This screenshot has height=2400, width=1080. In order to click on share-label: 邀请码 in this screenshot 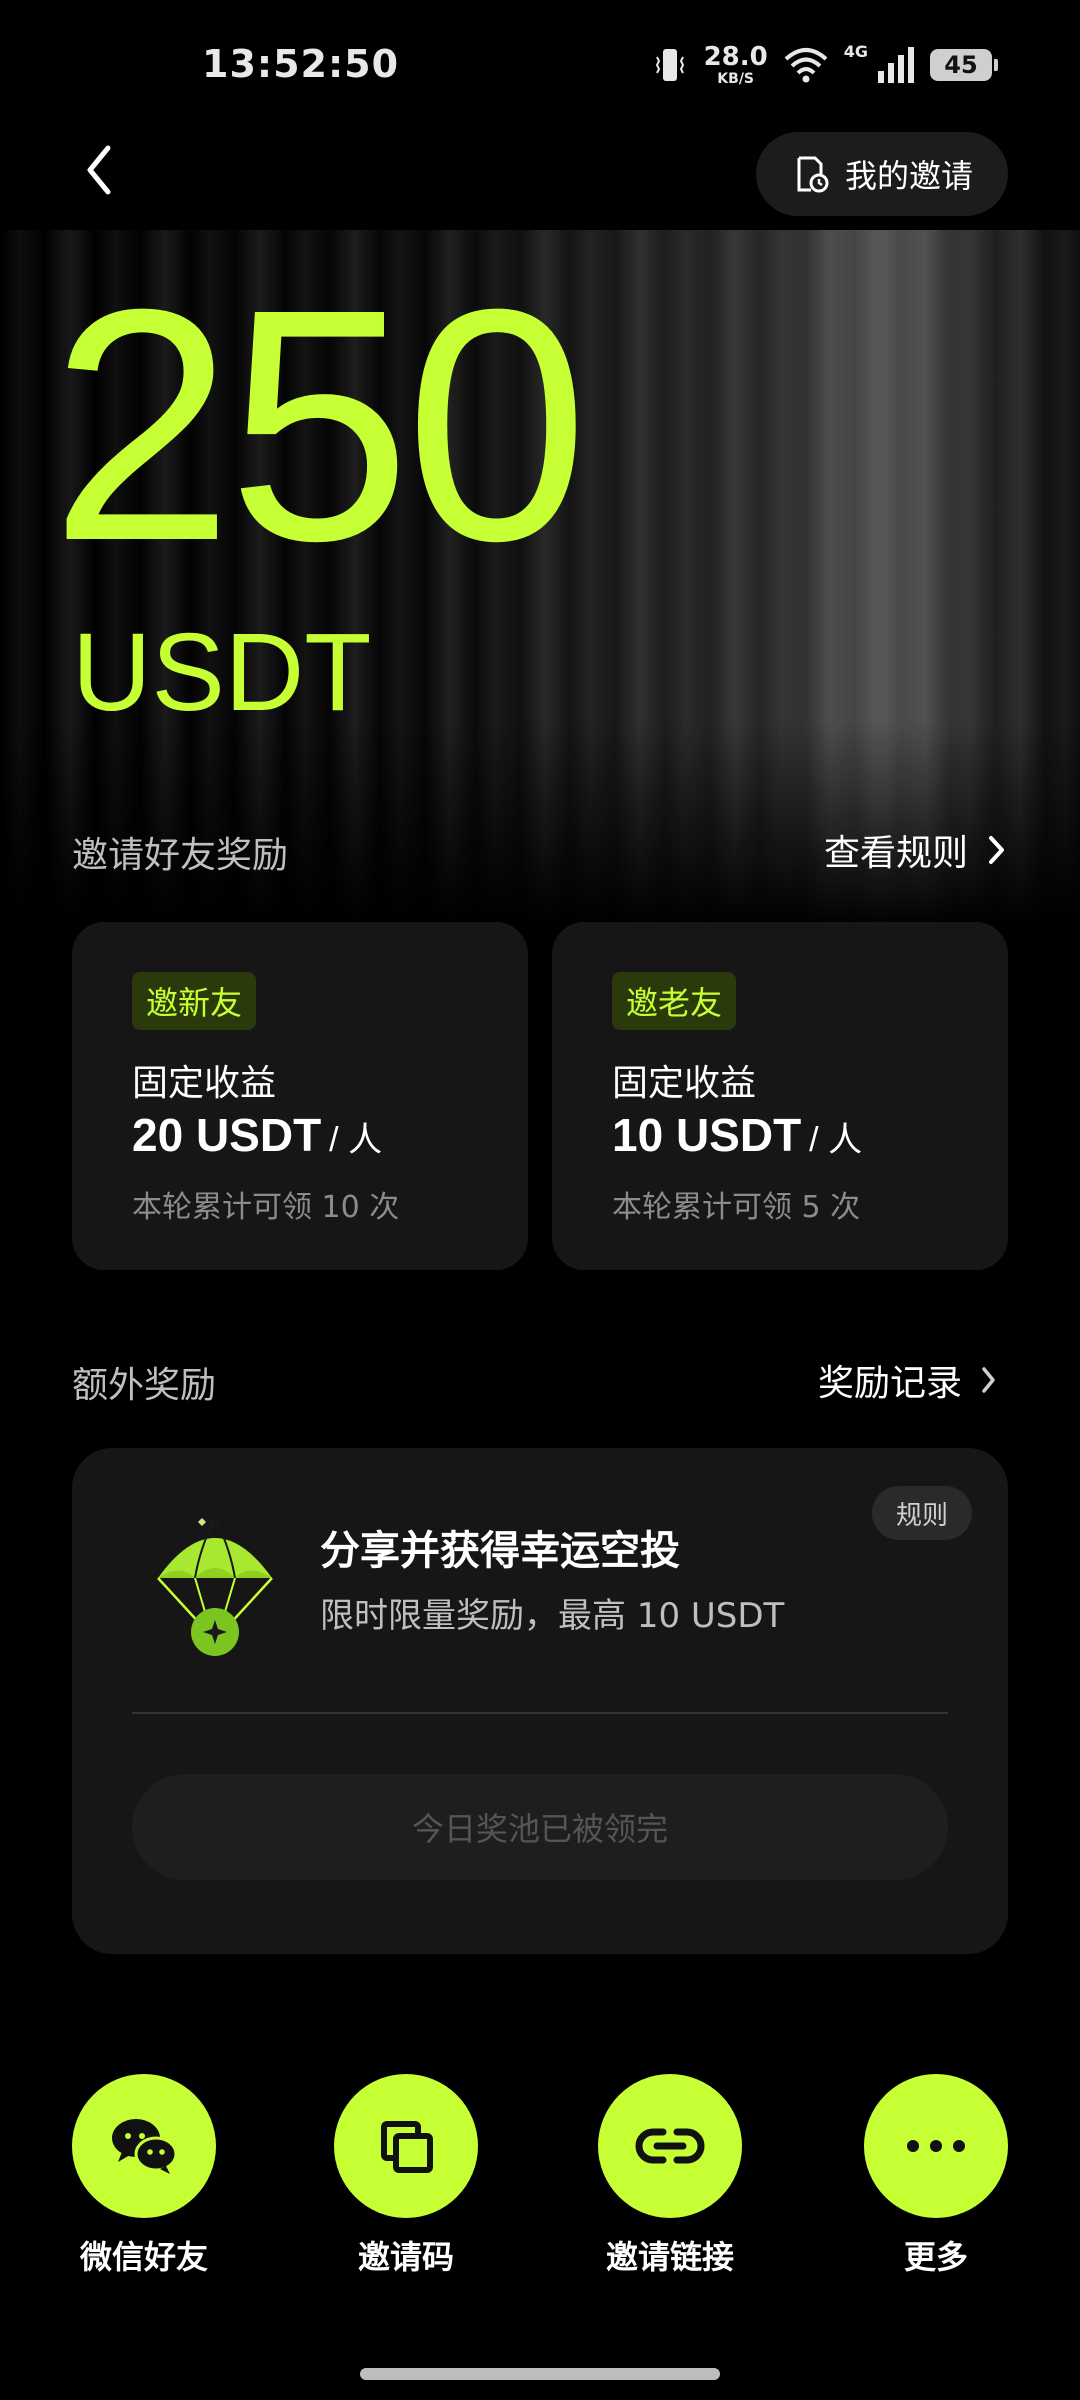, I will do `click(405, 2257)`.